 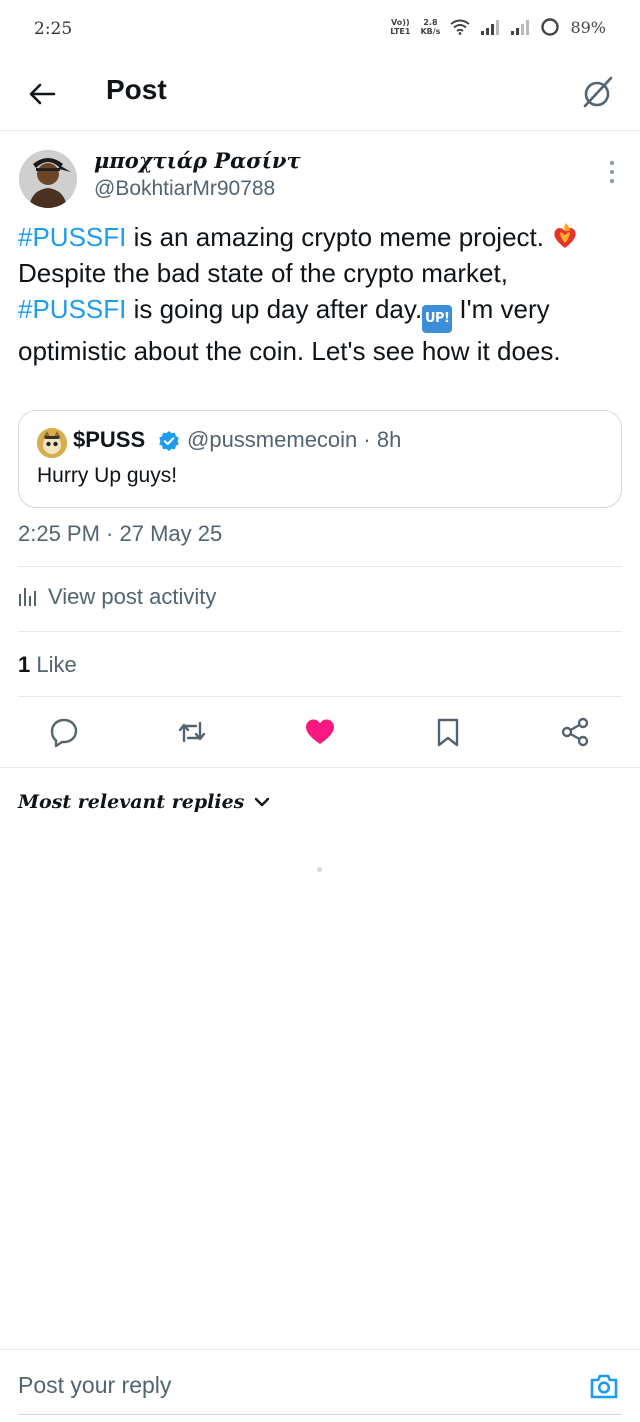 I want to click on arrow-left-icon, so click(x=42, y=94).